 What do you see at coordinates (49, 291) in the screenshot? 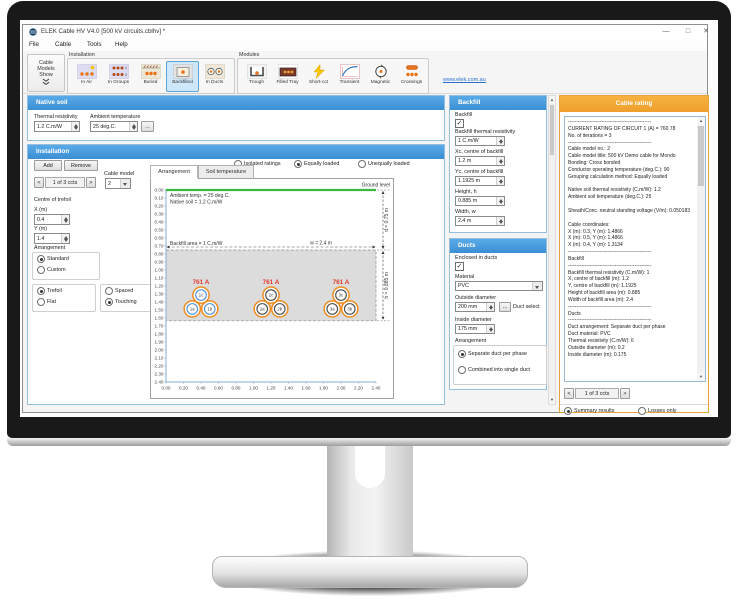
I see `radio-trefoil: Trefoil` at bounding box center [49, 291].